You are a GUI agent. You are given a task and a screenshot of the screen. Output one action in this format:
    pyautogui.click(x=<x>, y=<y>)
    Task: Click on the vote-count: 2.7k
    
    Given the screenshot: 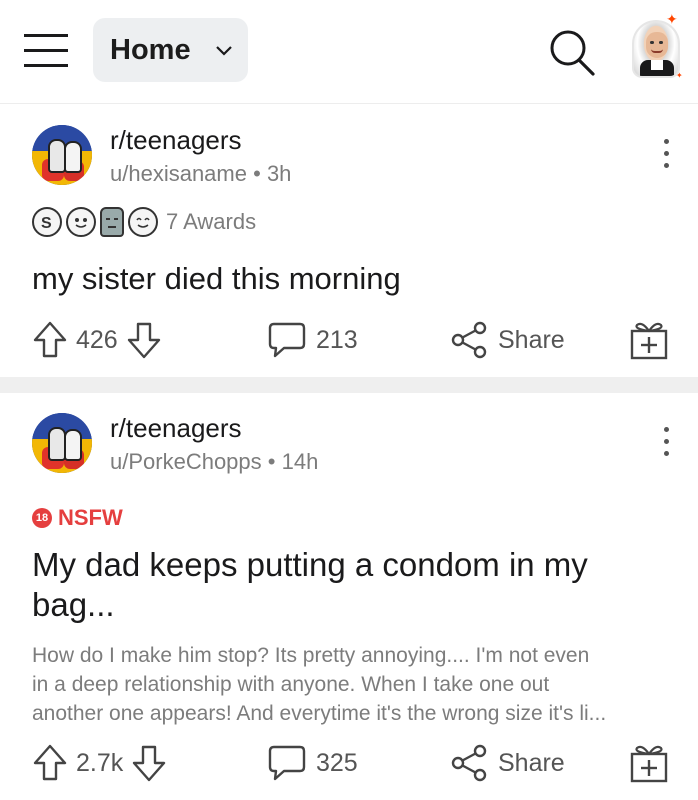 What is the action you would take?
    pyautogui.click(x=100, y=762)
    